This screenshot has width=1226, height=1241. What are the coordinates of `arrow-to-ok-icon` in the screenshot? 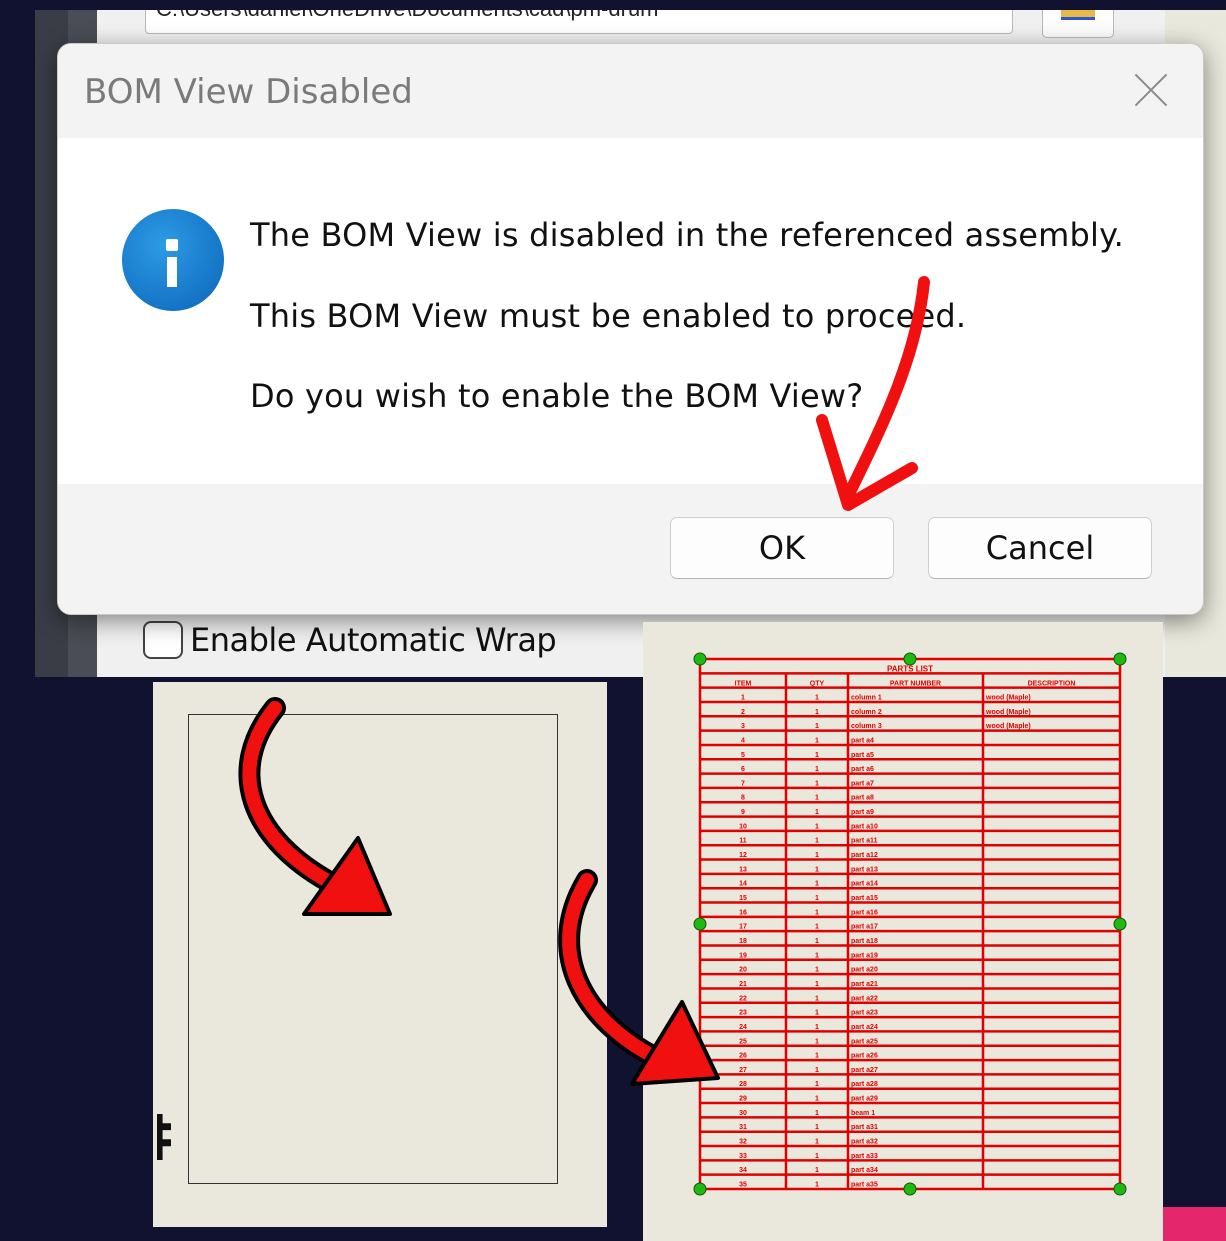 It's located at (873, 393).